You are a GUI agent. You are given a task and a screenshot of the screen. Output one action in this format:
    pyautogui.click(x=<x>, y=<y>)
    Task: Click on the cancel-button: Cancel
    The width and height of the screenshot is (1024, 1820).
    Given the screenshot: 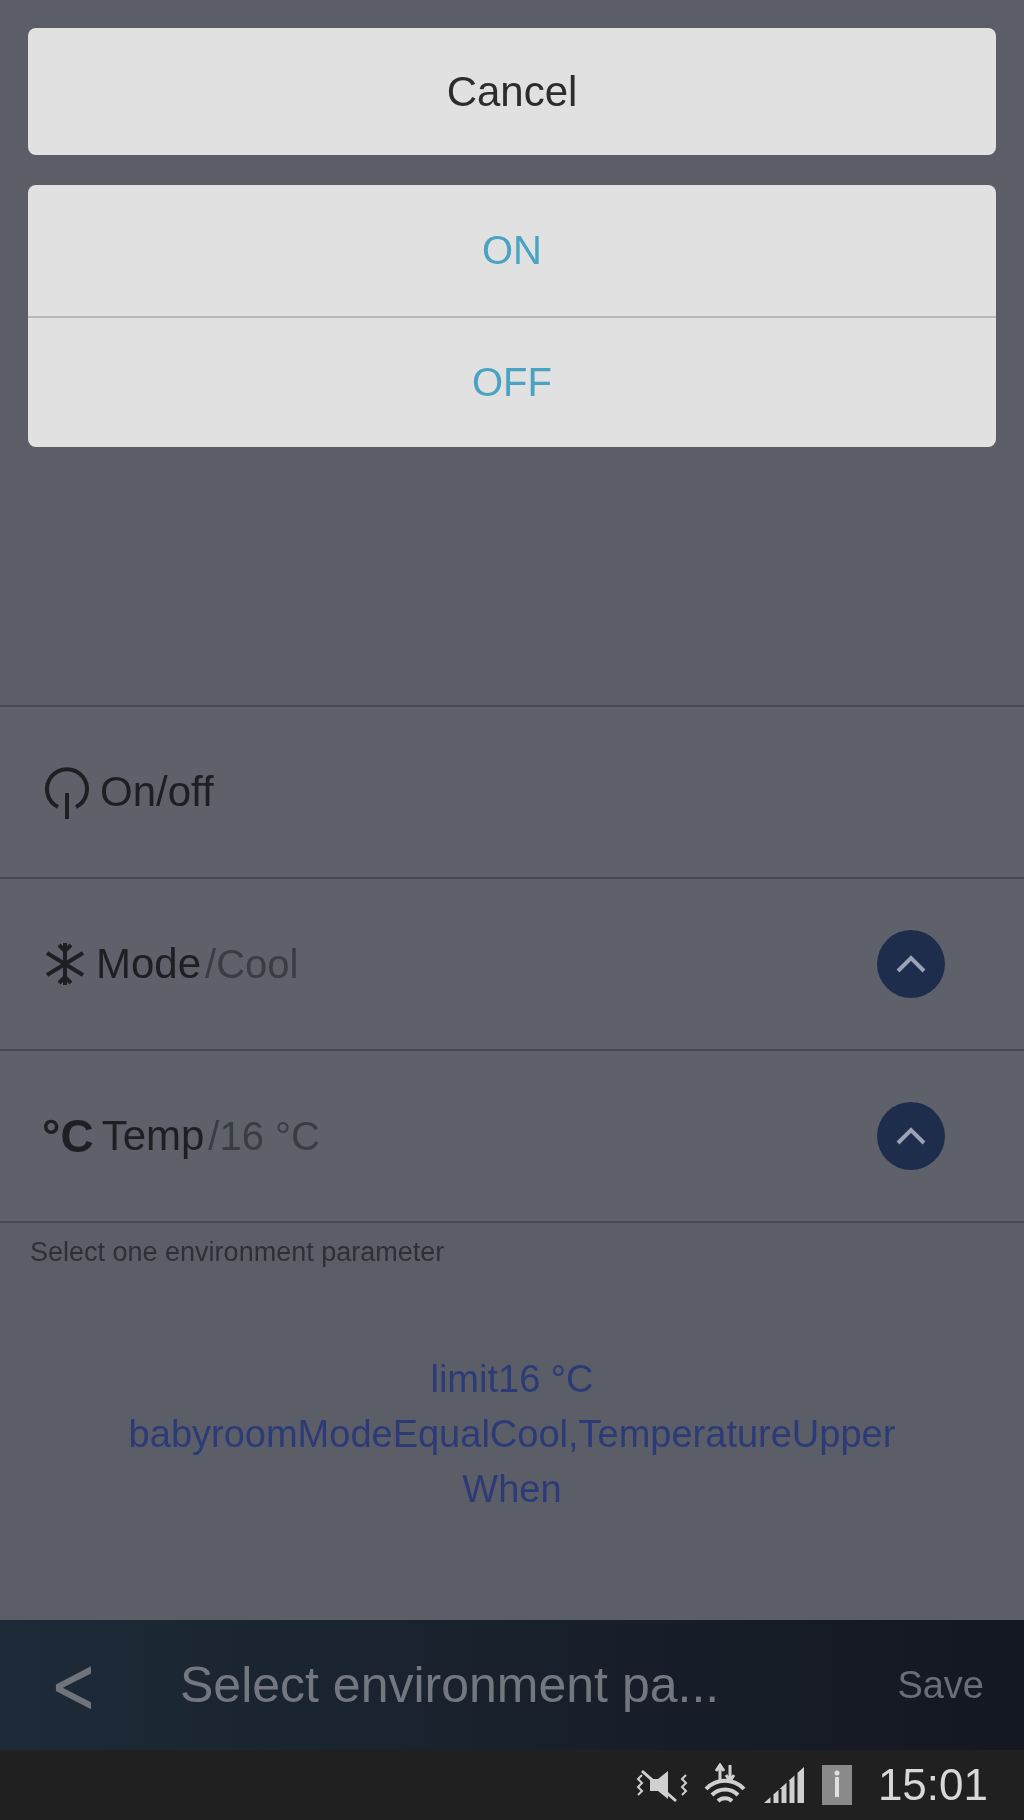 What is the action you would take?
    pyautogui.click(x=512, y=91)
    